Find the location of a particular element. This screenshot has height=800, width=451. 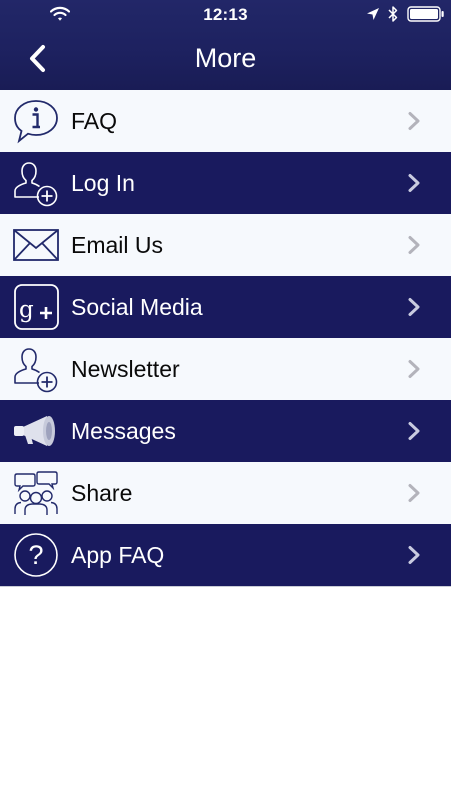

menu-item-app-faq: ? App FAQ is located at coordinates (225, 555).